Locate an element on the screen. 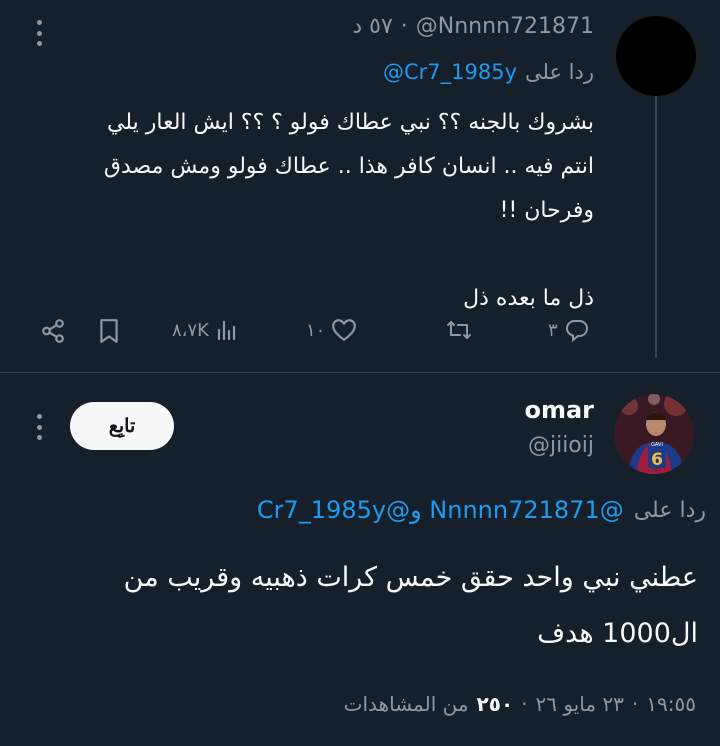  author-handle: @jiioij is located at coordinates (559, 446).